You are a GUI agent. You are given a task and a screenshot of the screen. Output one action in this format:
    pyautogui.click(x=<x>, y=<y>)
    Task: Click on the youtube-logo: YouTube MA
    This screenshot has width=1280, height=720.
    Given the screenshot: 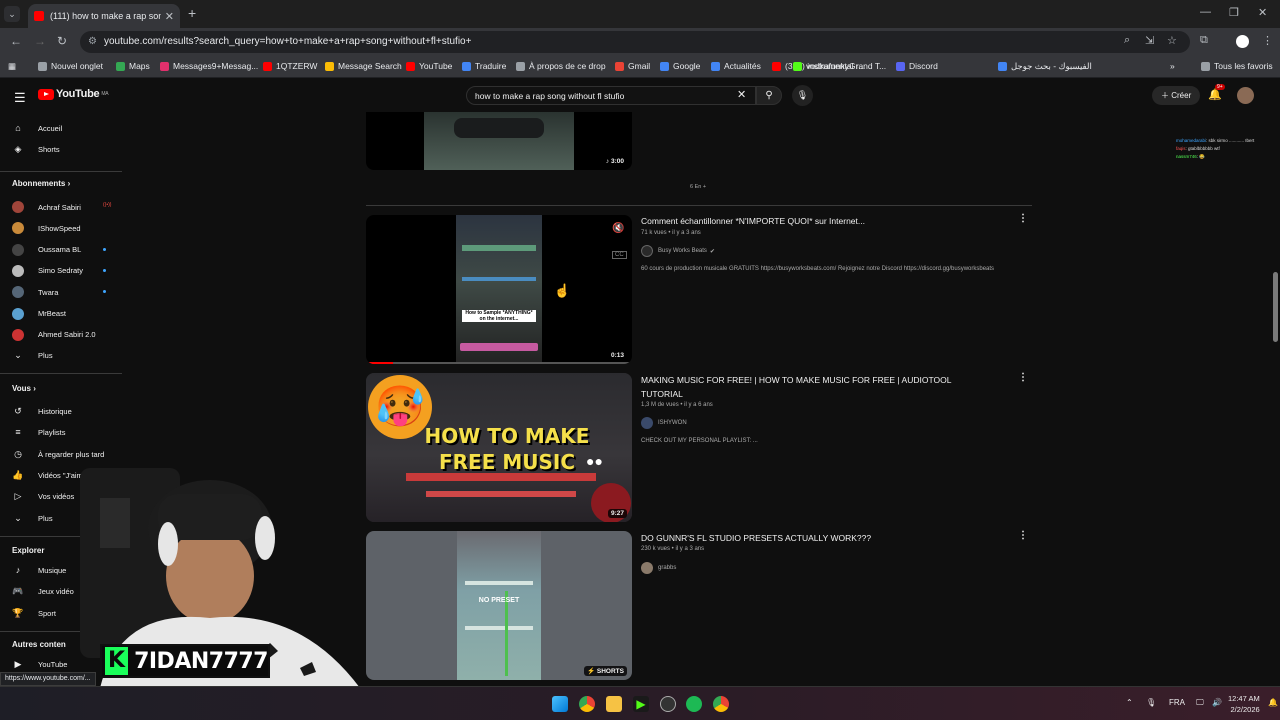 What is the action you would take?
    pyautogui.click(x=73, y=94)
    